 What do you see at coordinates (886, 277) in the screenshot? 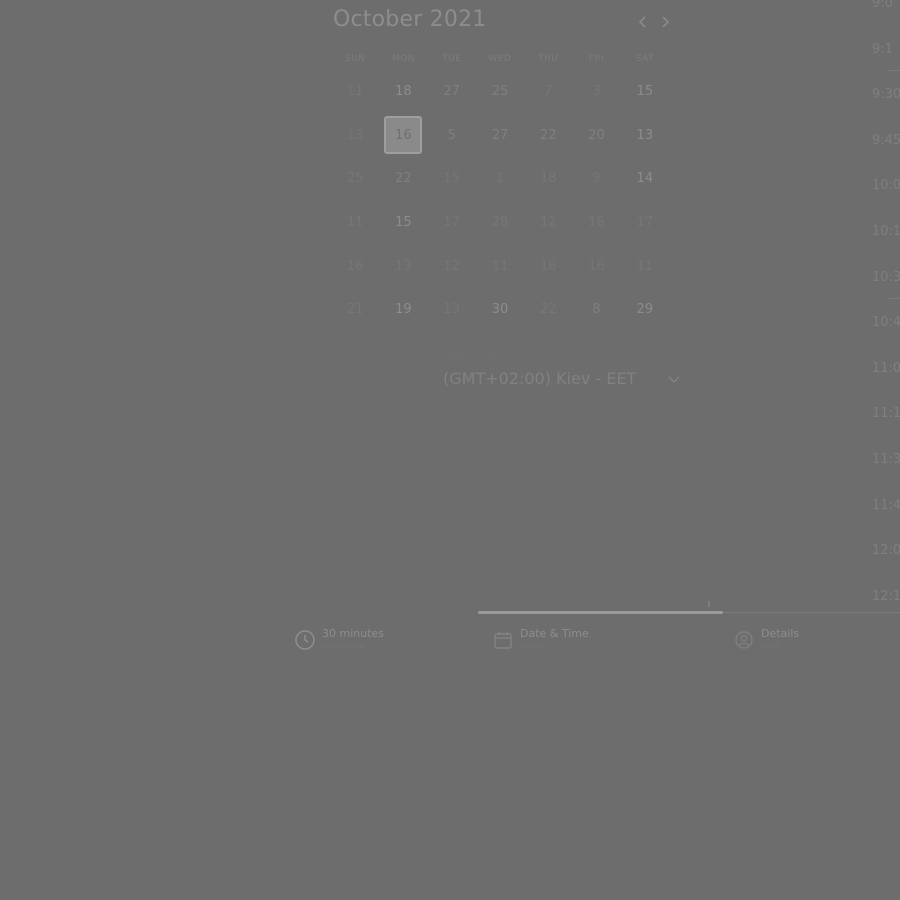
I see `time-slot: 10:3` at bounding box center [886, 277].